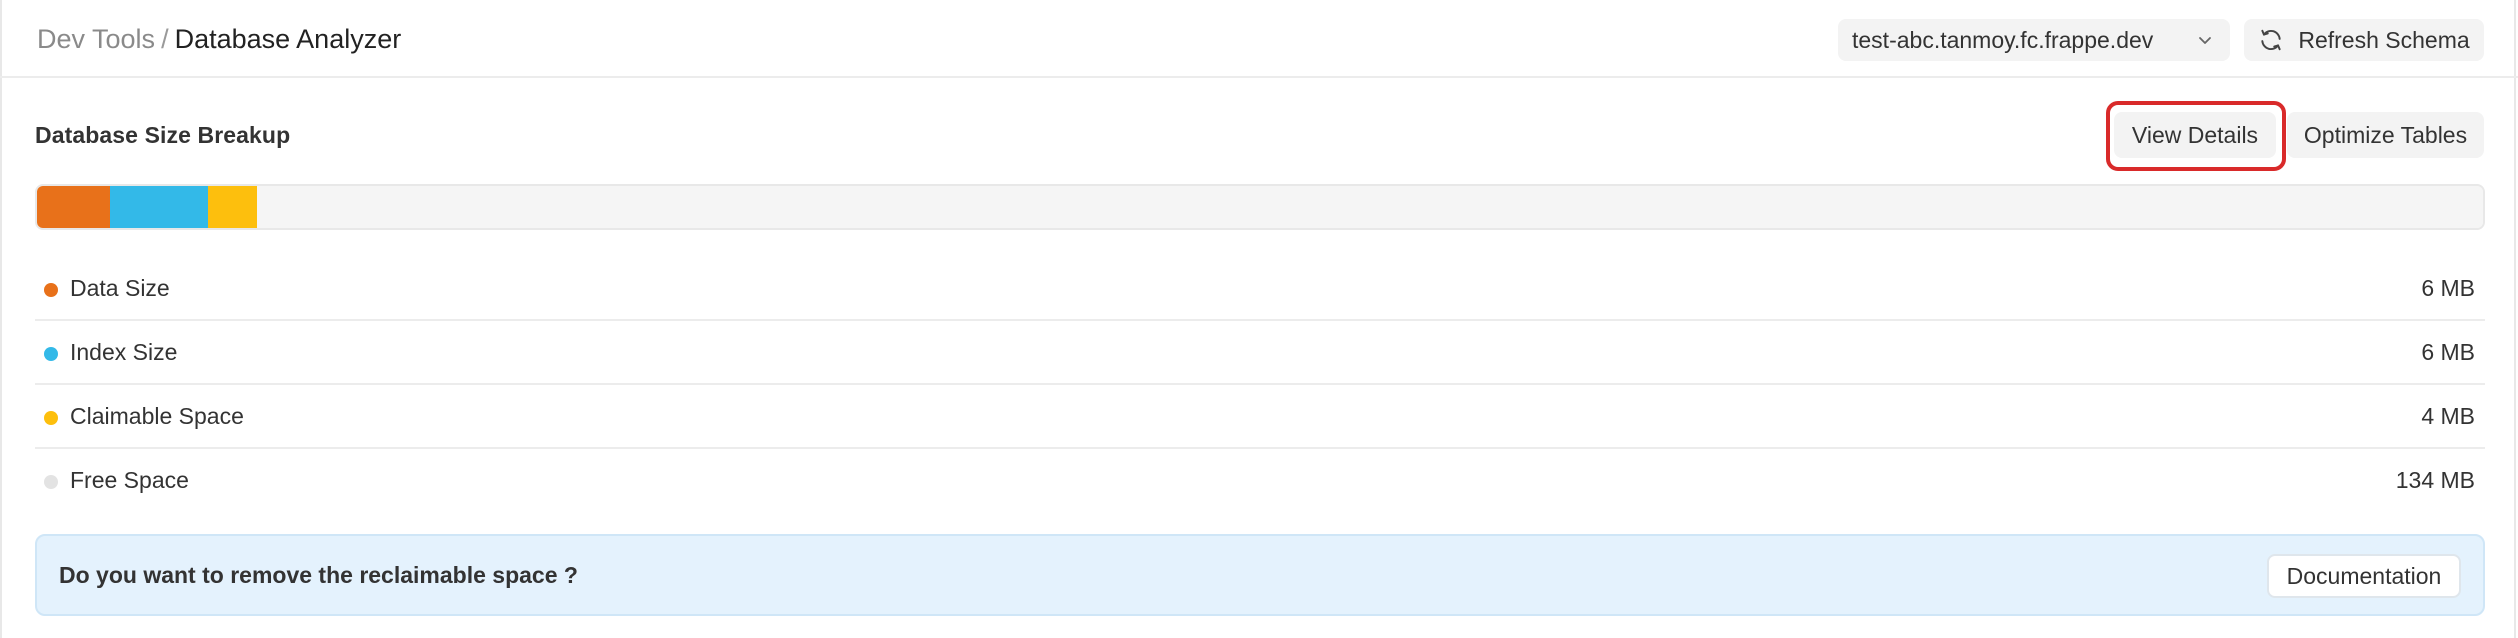 The width and height of the screenshot is (2518, 638). What do you see at coordinates (96, 39) in the screenshot?
I see `breadcrumb-parent: Dev Tools` at bounding box center [96, 39].